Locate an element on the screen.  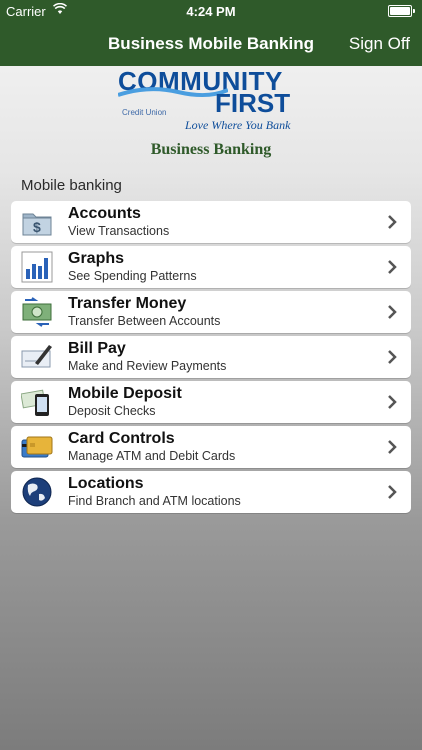
folder-dollar-icon: $ is located at coordinates (37, 224).